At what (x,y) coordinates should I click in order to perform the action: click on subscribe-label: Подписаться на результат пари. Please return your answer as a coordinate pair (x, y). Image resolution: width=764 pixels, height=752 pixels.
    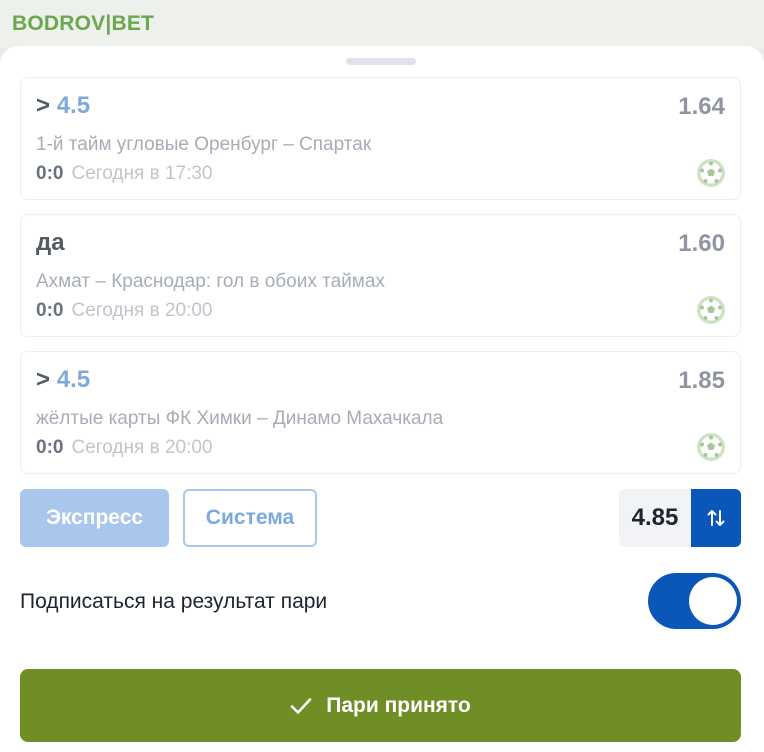
    Looking at the image, I should click on (174, 601).